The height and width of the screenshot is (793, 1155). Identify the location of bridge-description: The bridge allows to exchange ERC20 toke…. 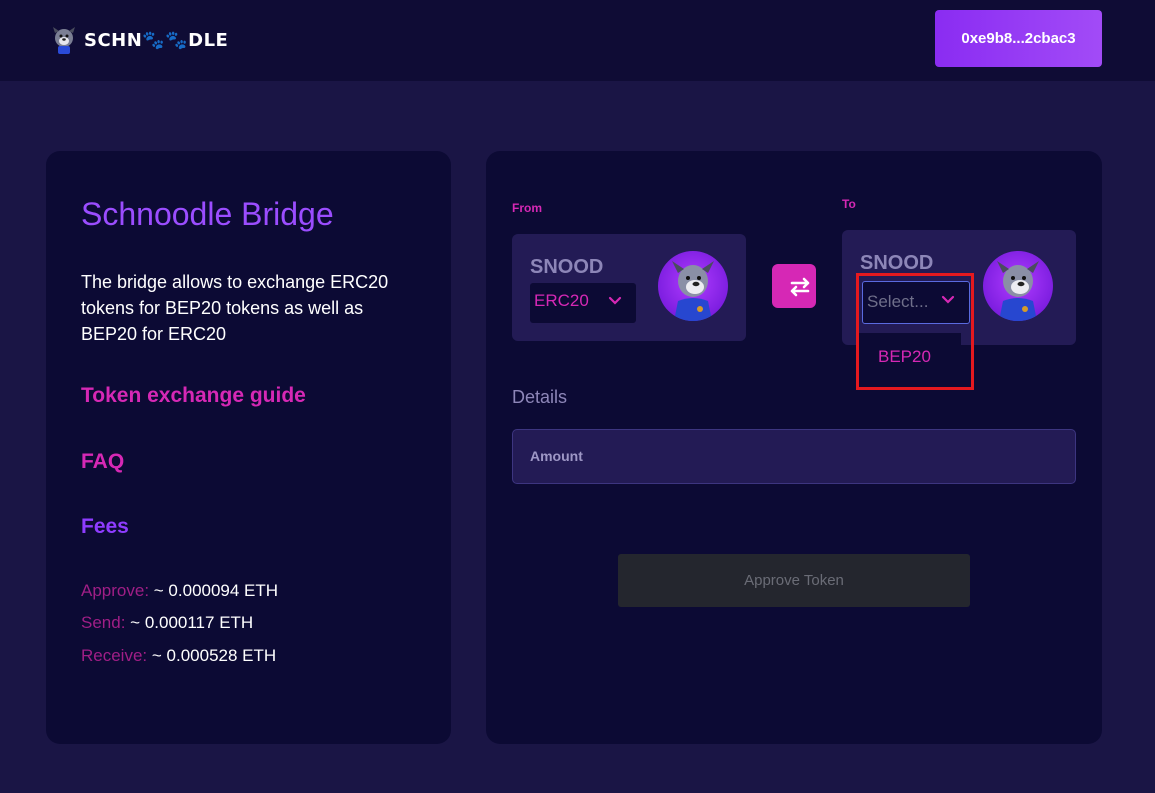
(235, 308).